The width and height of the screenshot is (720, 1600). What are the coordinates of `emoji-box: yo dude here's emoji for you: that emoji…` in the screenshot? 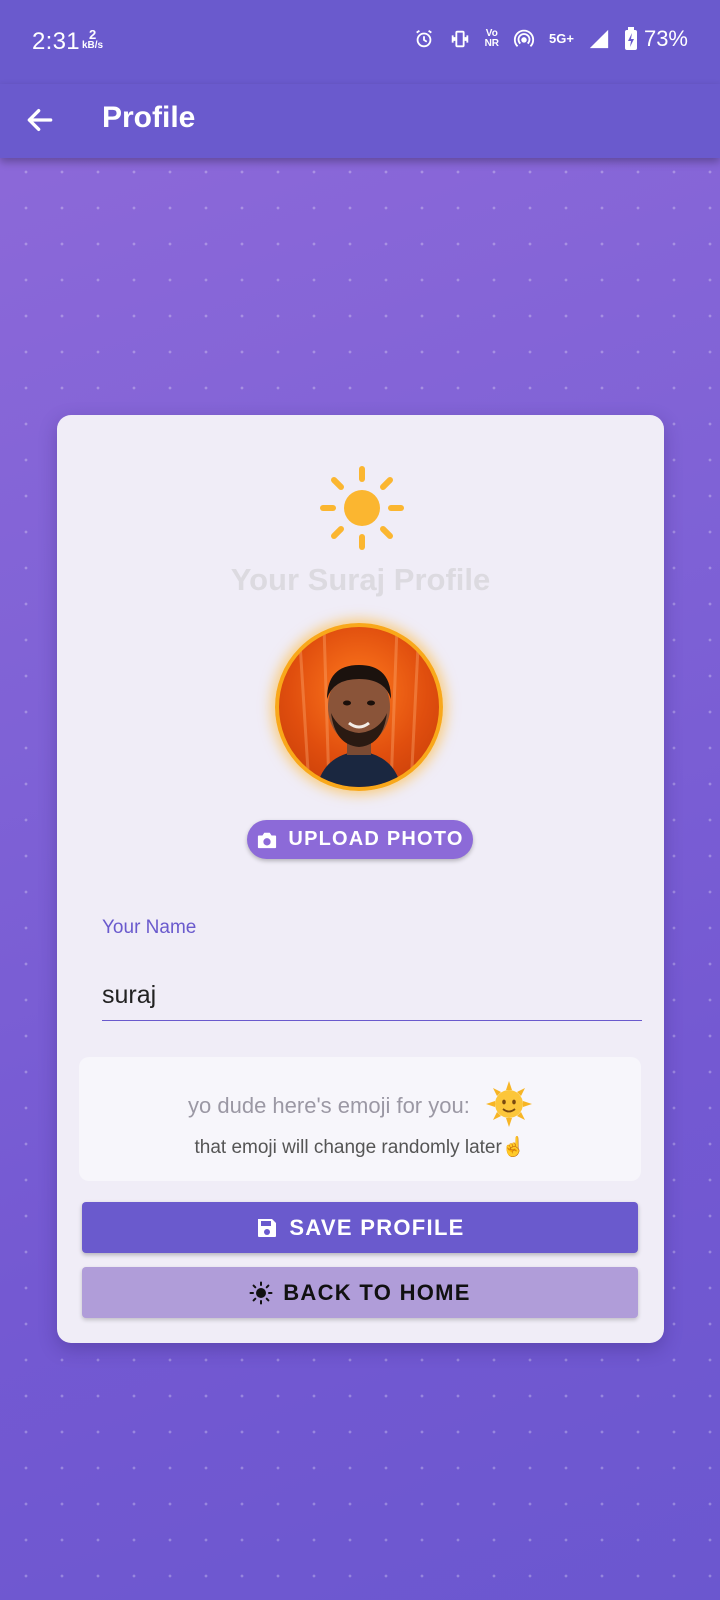 It's located at (360, 1119).